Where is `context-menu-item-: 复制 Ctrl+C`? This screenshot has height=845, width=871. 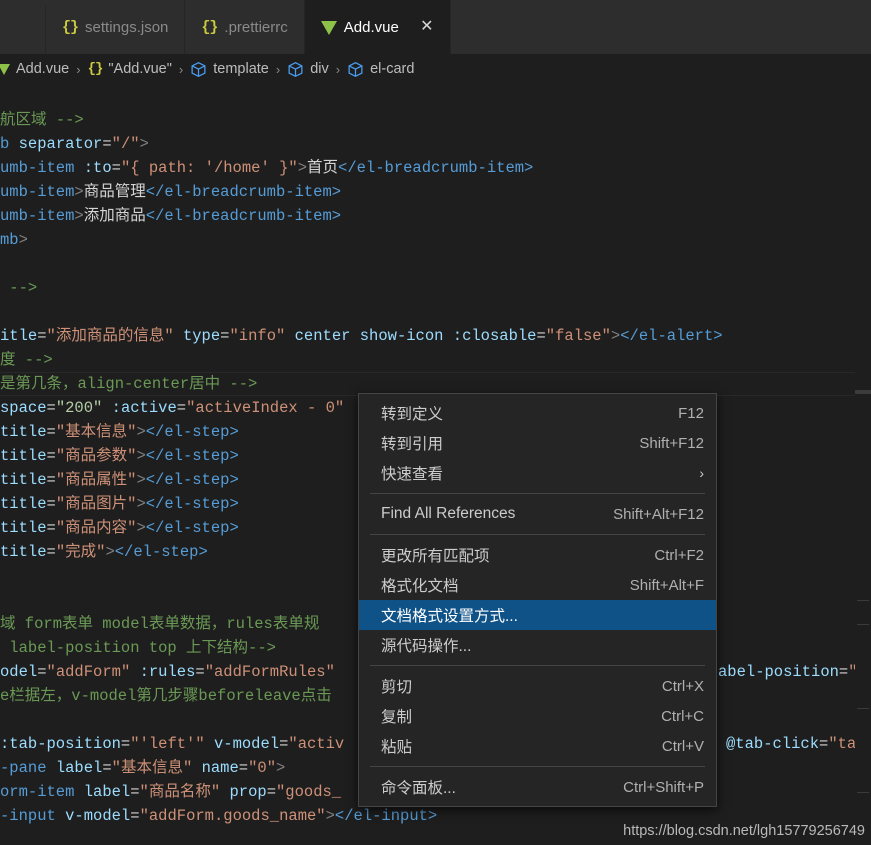 context-menu-item-: 复制 Ctrl+C is located at coordinates (537, 716).